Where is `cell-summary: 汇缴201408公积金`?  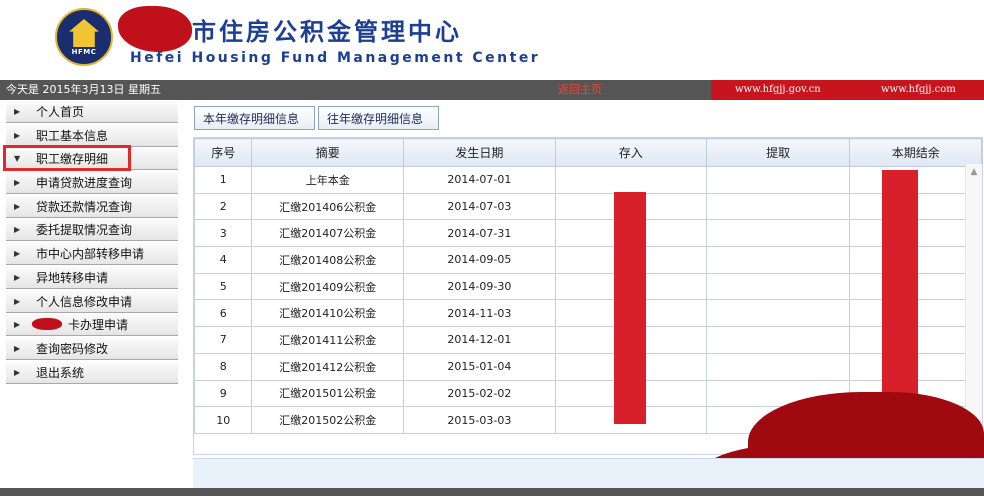 cell-summary: 汇缴201408公积金 is located at coordinates (328, 260).